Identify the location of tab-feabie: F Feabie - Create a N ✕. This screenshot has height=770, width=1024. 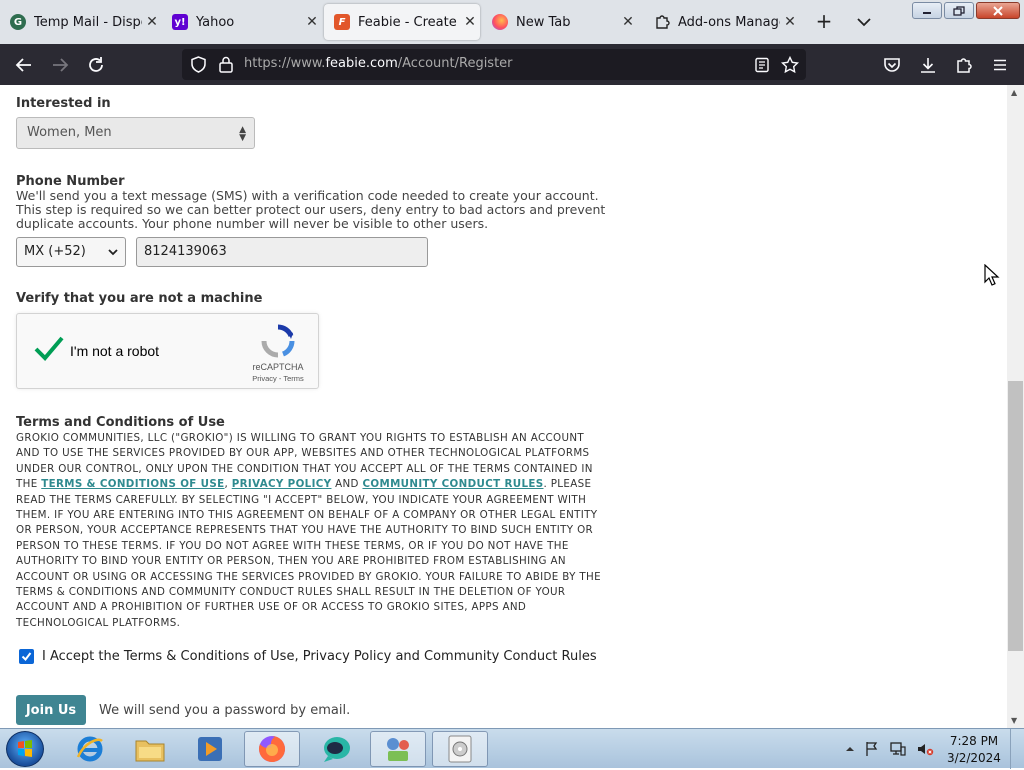
(402, 22).